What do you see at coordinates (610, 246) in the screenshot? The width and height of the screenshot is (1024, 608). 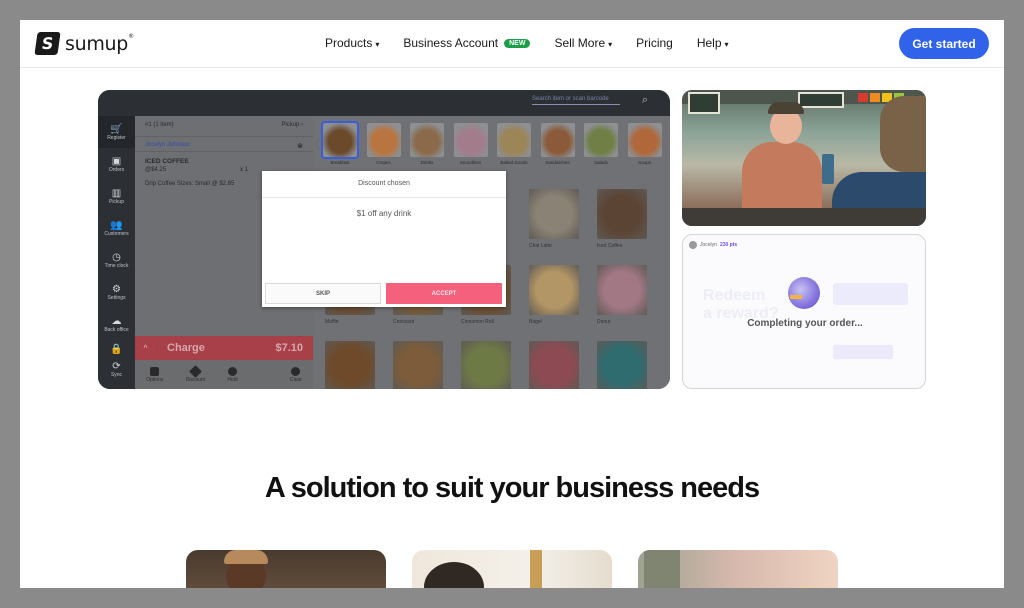 I see `product-label: Iced Coffee` at bounding box center [610, 246].